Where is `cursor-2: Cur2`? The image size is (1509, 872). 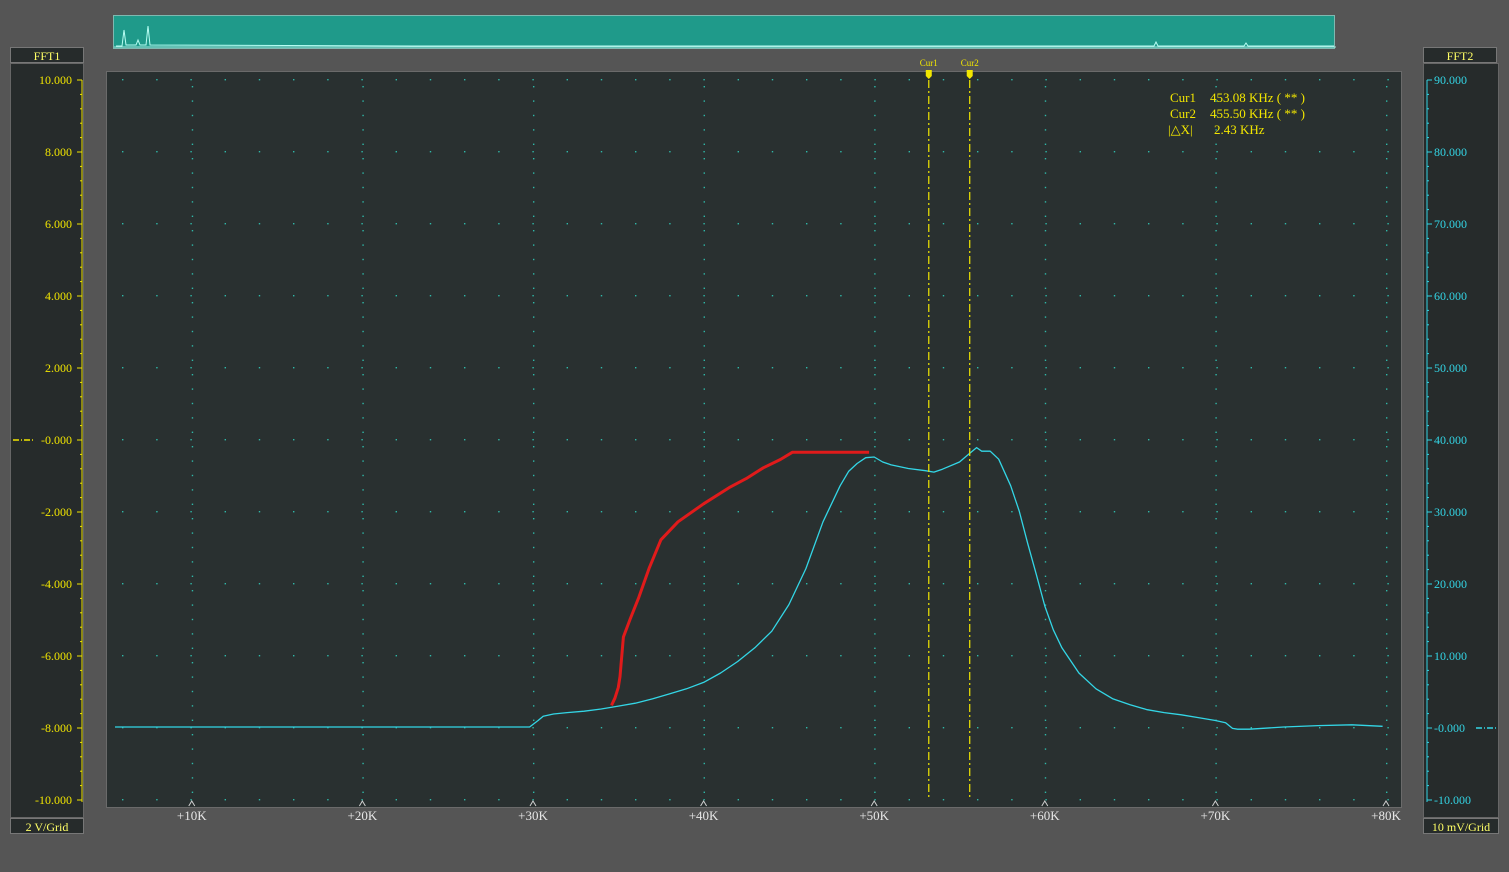 cursor-2: Cur2 is located at coordinates (970, 428).